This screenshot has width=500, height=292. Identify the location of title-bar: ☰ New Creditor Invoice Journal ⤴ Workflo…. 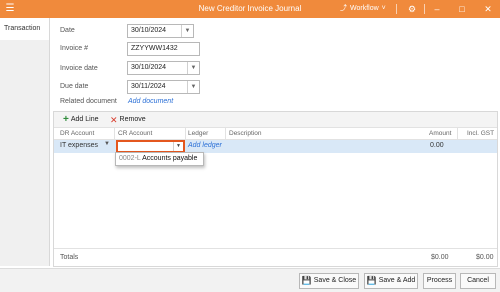
(250, 9).